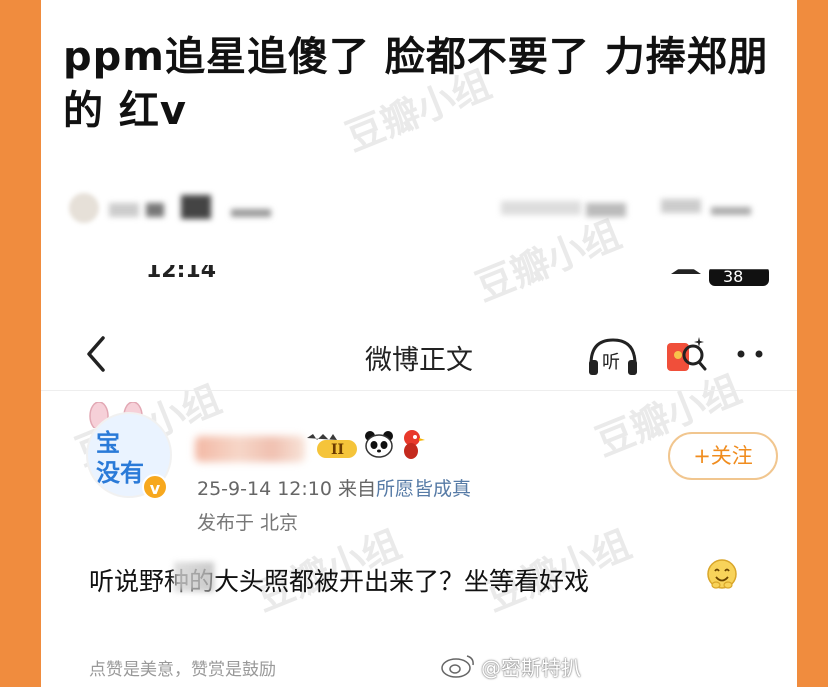 This screenshot has width=828, height=687. I want to click on post-location: 发布于 北京, so click(248, 523).